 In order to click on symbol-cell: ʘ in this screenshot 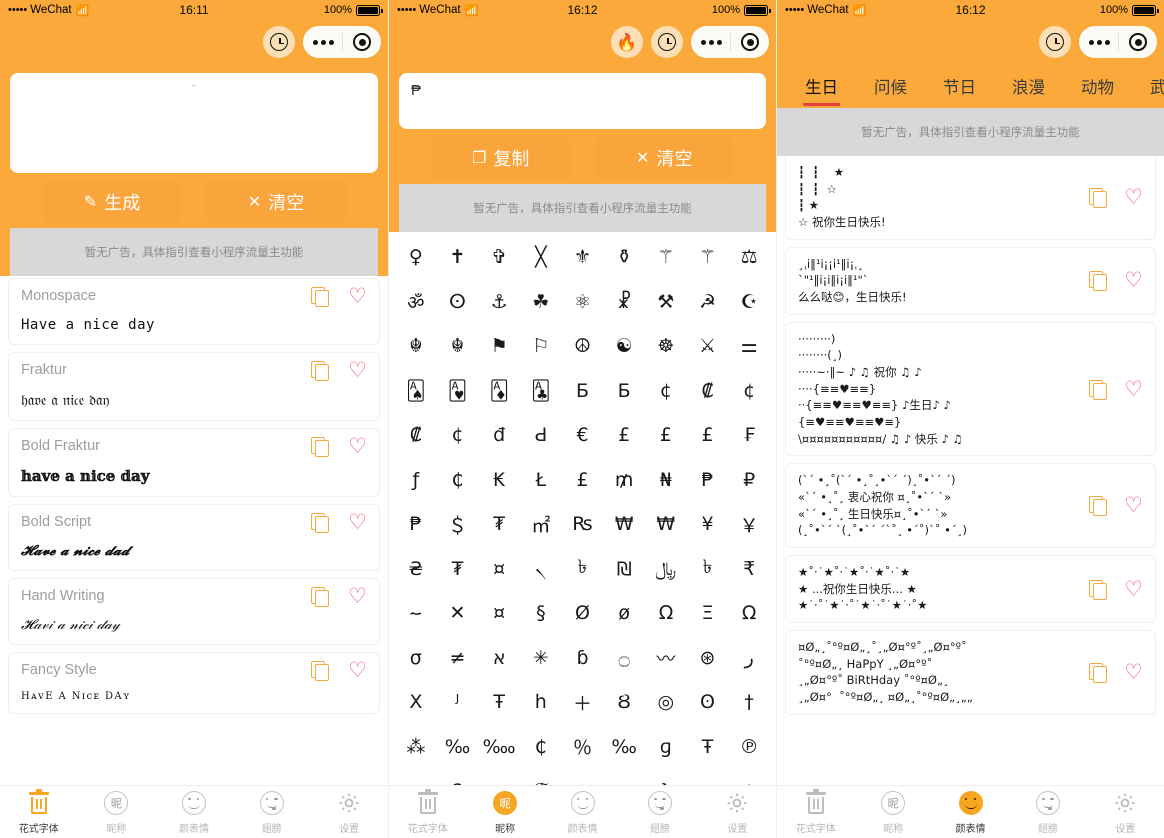, I will do `click(708, 702)`.